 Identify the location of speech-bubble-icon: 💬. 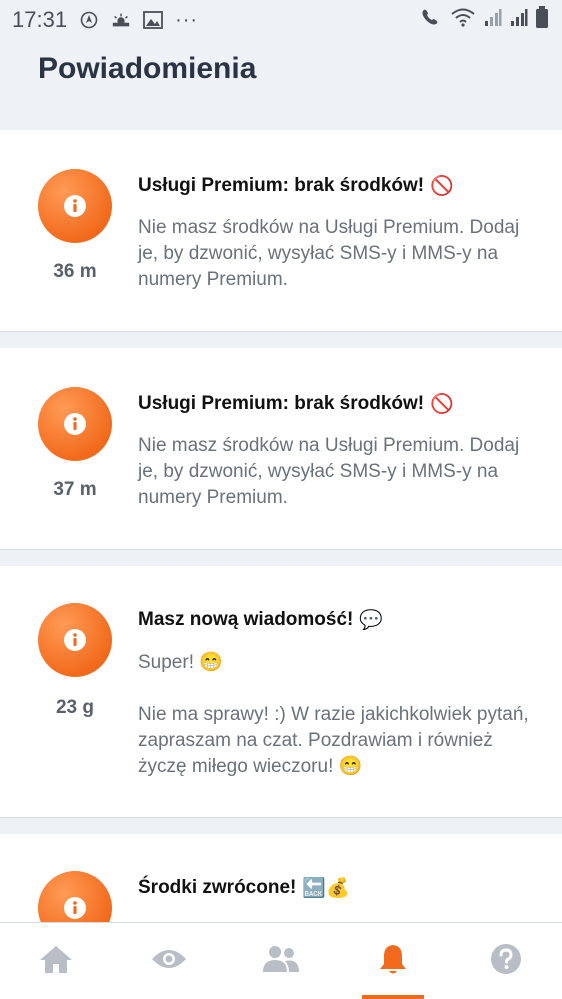
(371, 620).